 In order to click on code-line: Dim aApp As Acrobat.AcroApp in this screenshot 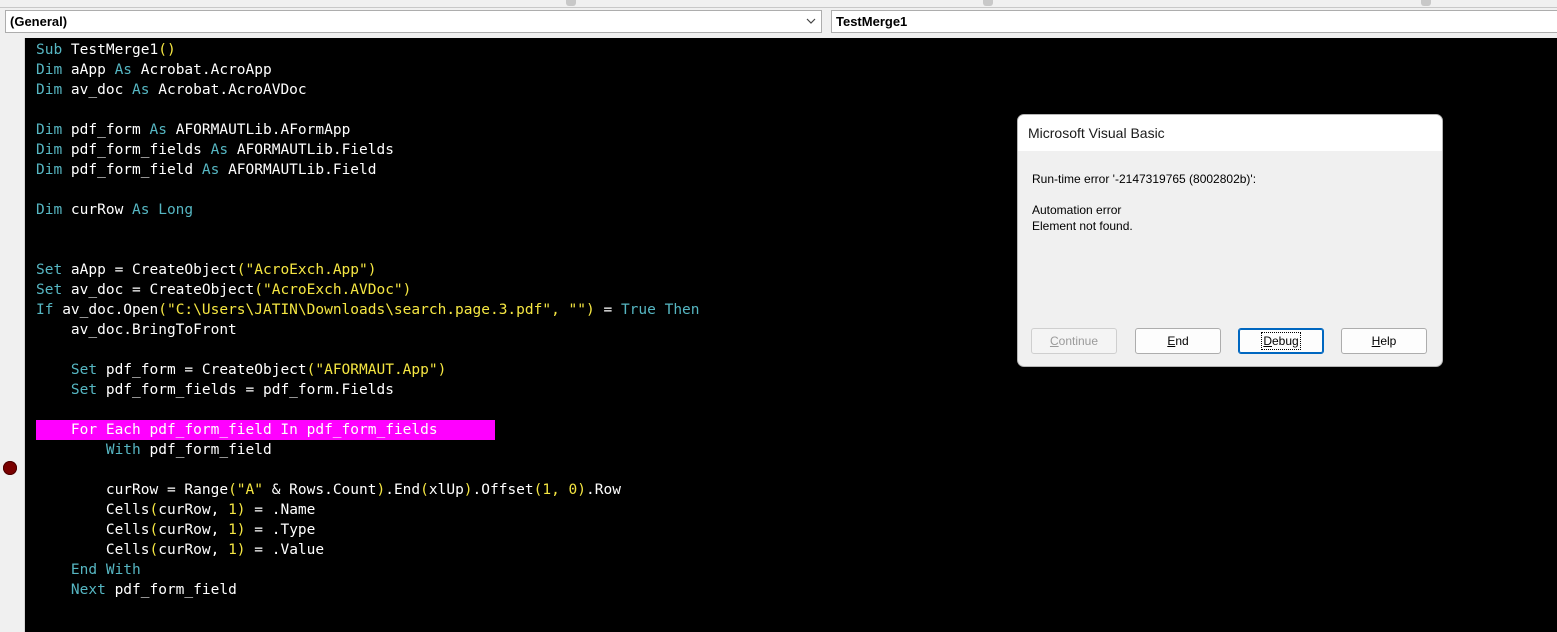, I will do `click(154, 70)`.